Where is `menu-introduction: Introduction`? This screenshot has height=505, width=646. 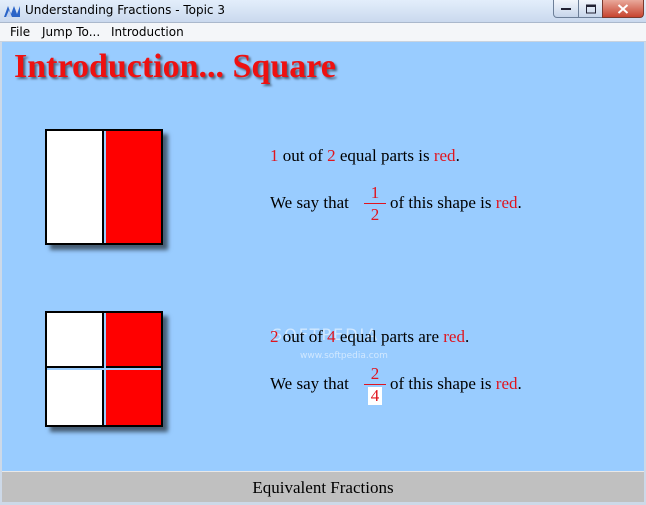 menu-introduction: Introduction is located at coordinates (147, 32).